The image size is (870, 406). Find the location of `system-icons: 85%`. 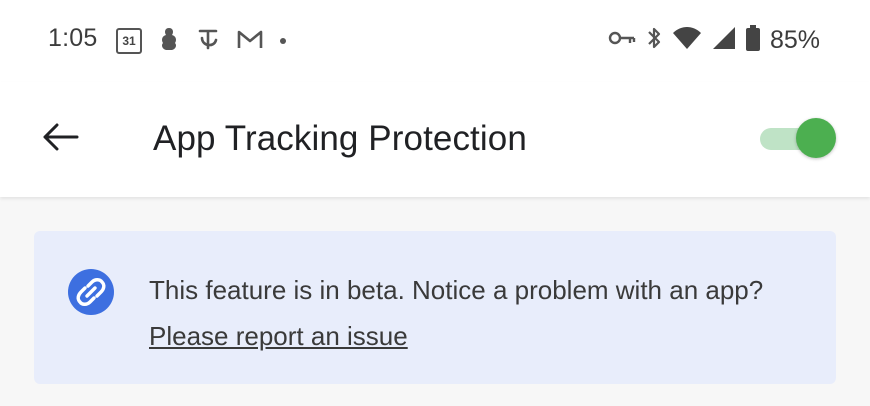

system-icons: 85% is located at coordinates (714, 40).